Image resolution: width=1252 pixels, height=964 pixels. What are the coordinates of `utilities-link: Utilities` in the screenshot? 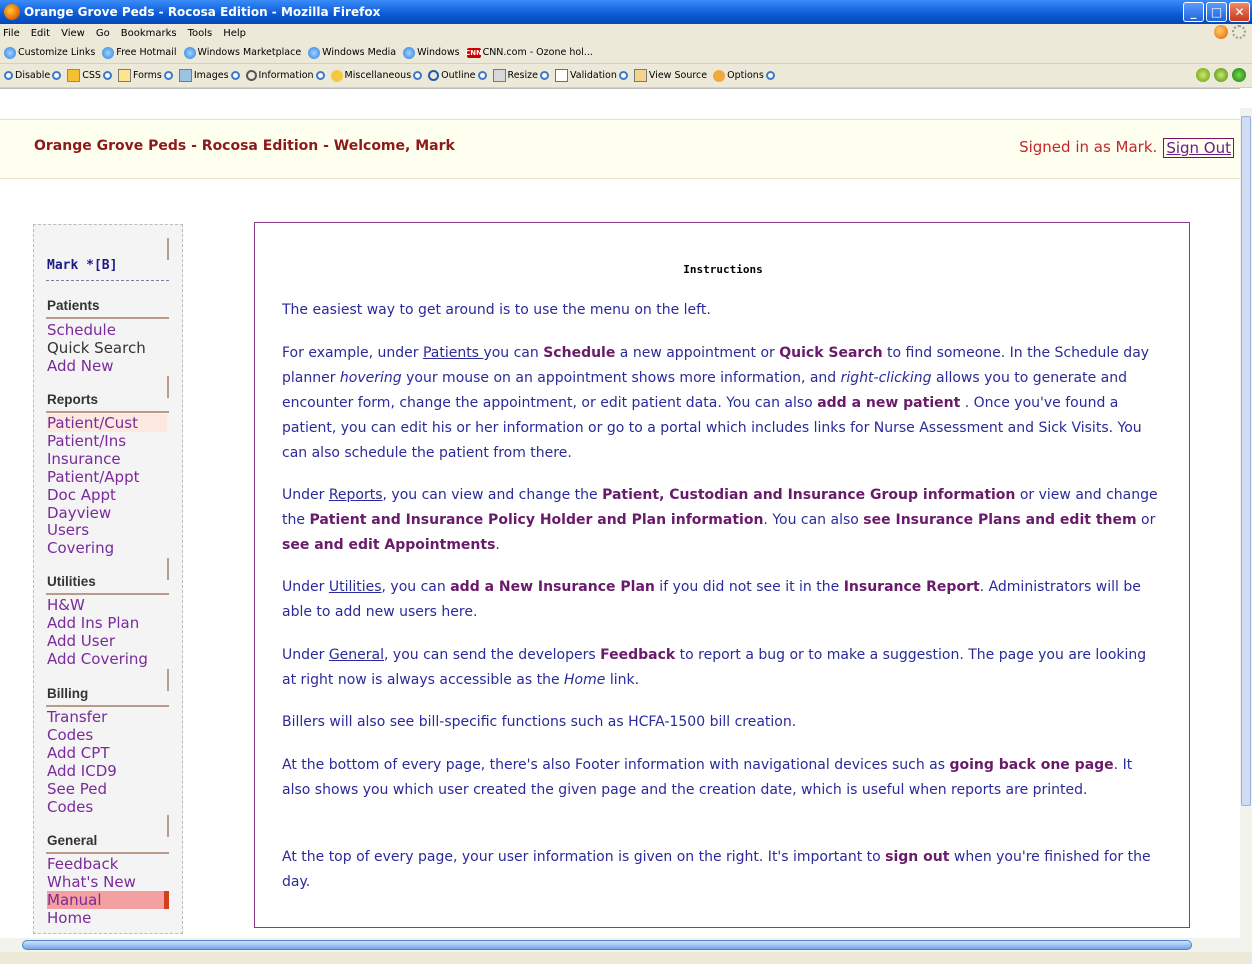 It's located at (355, 587).